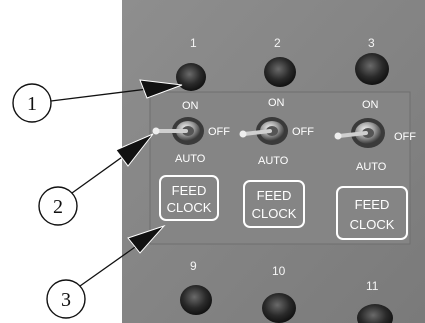 This screenshot has height=323, width=425. I want to click on lamp-number-3: 3, so click(371, 43).